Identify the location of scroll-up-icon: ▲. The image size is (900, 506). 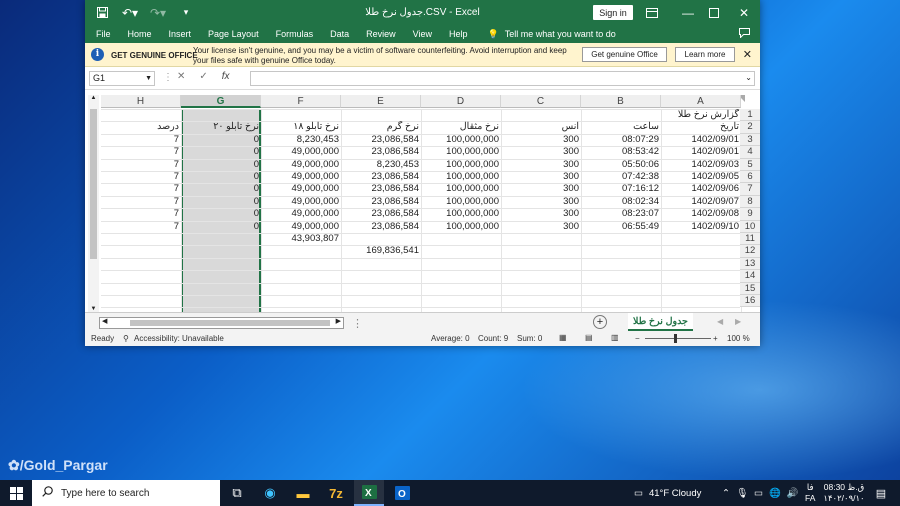
(93, 98).